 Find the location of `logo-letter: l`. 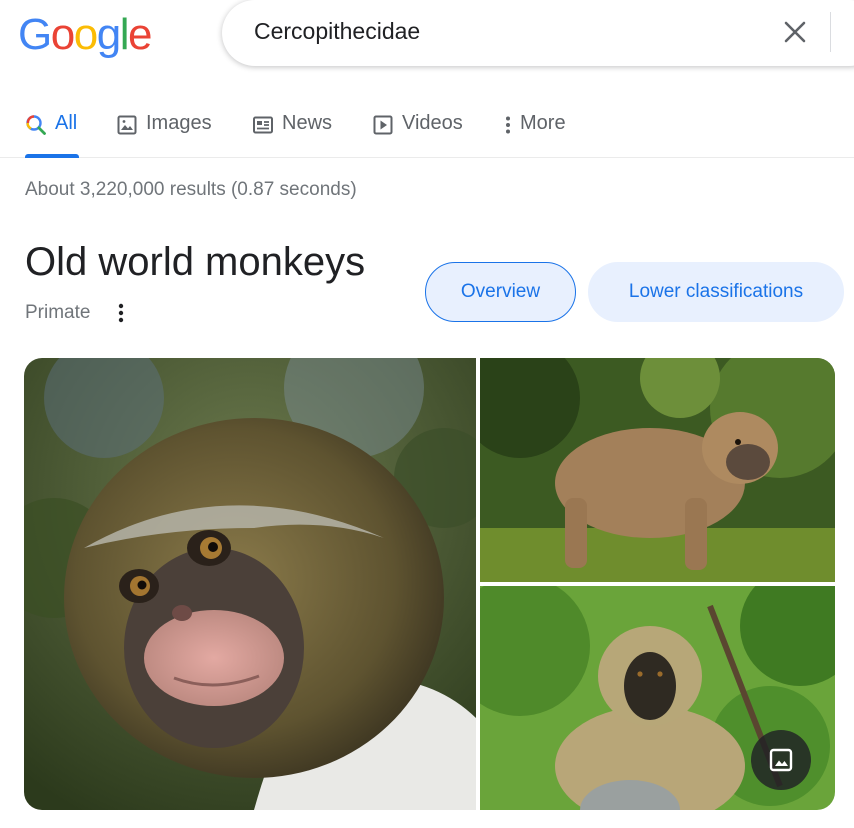

logo-letter: l is located at coordinates (124, 34).